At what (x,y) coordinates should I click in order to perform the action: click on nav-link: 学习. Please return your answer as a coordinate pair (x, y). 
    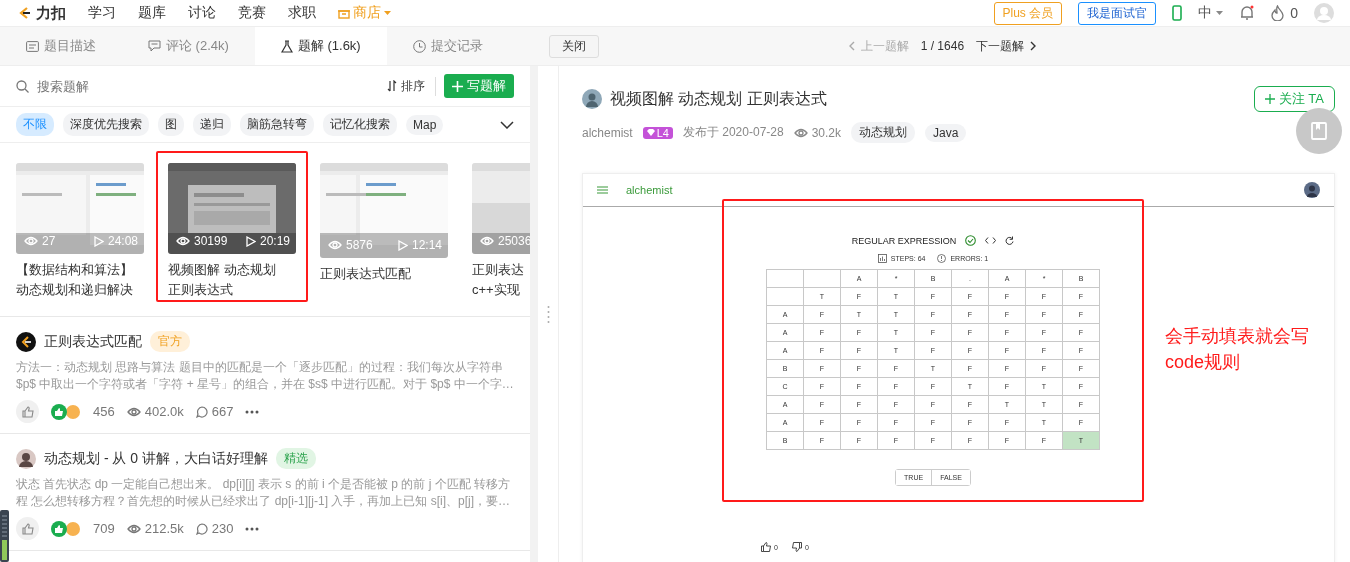
    Looking at the image, I should click on (102, 13).